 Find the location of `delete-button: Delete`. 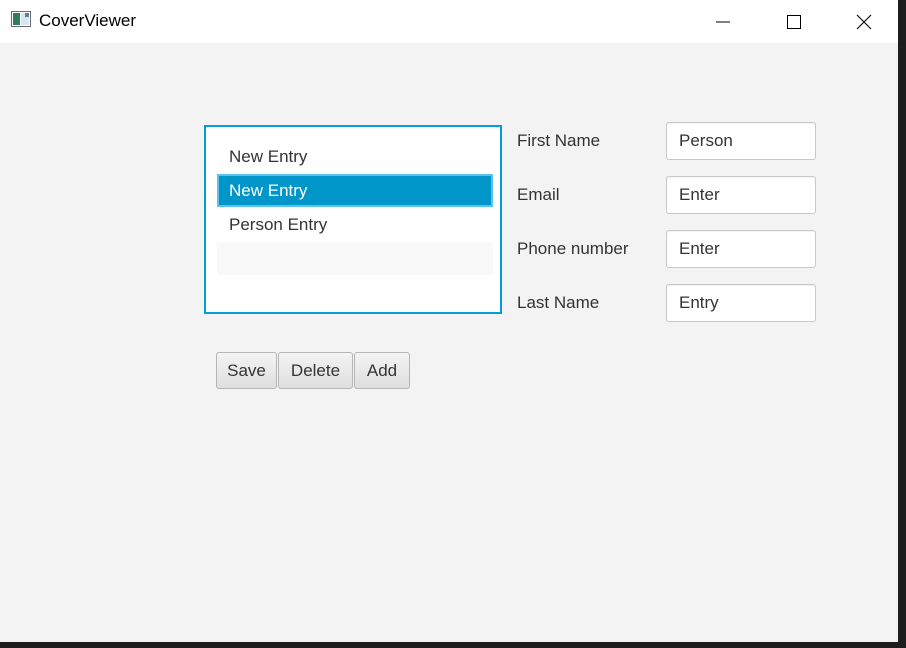

delete-button: Delete is located at coordinates (315, 370).